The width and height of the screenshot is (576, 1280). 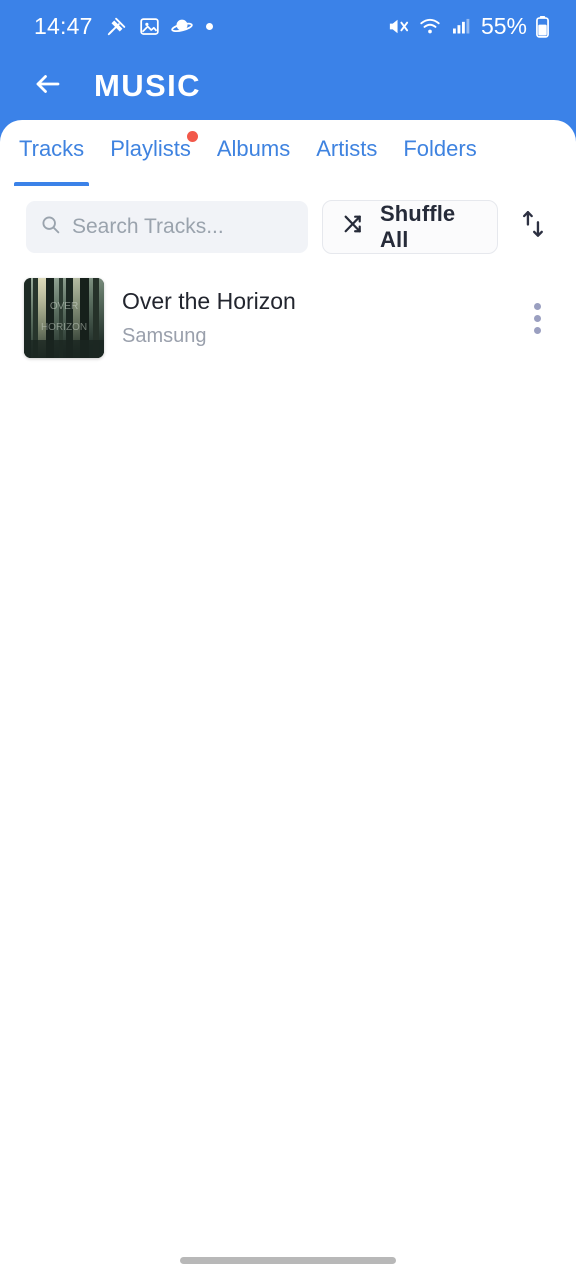 What do you see at coordinates (63, 25) in the screenshot?
I see `status-bar-clock: 14:47` at bounding box center [63, 25].